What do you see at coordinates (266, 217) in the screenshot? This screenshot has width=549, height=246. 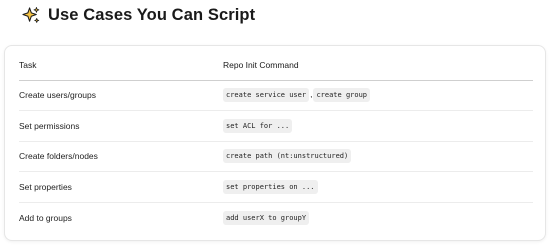 I see `code-snippet: add userX to groupY` at bounding box center [266, 217].